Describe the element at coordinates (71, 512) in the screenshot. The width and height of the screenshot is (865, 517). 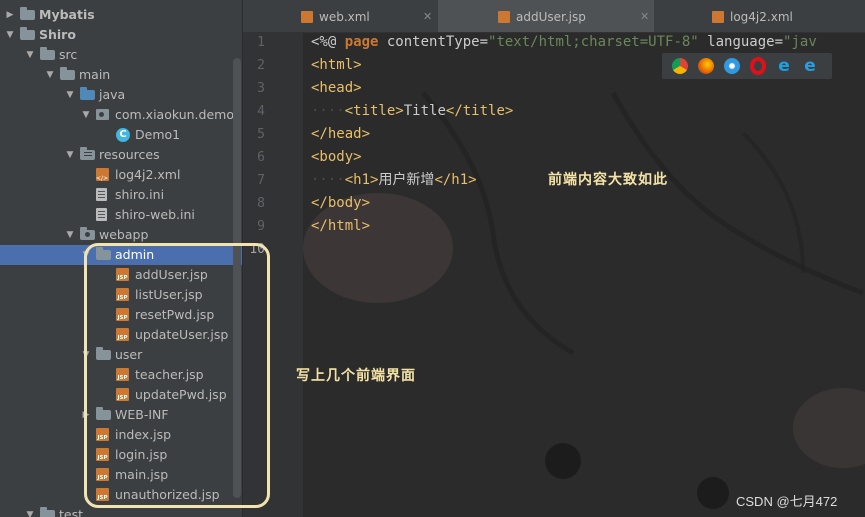
I see `tree-item-label: test` at that location.